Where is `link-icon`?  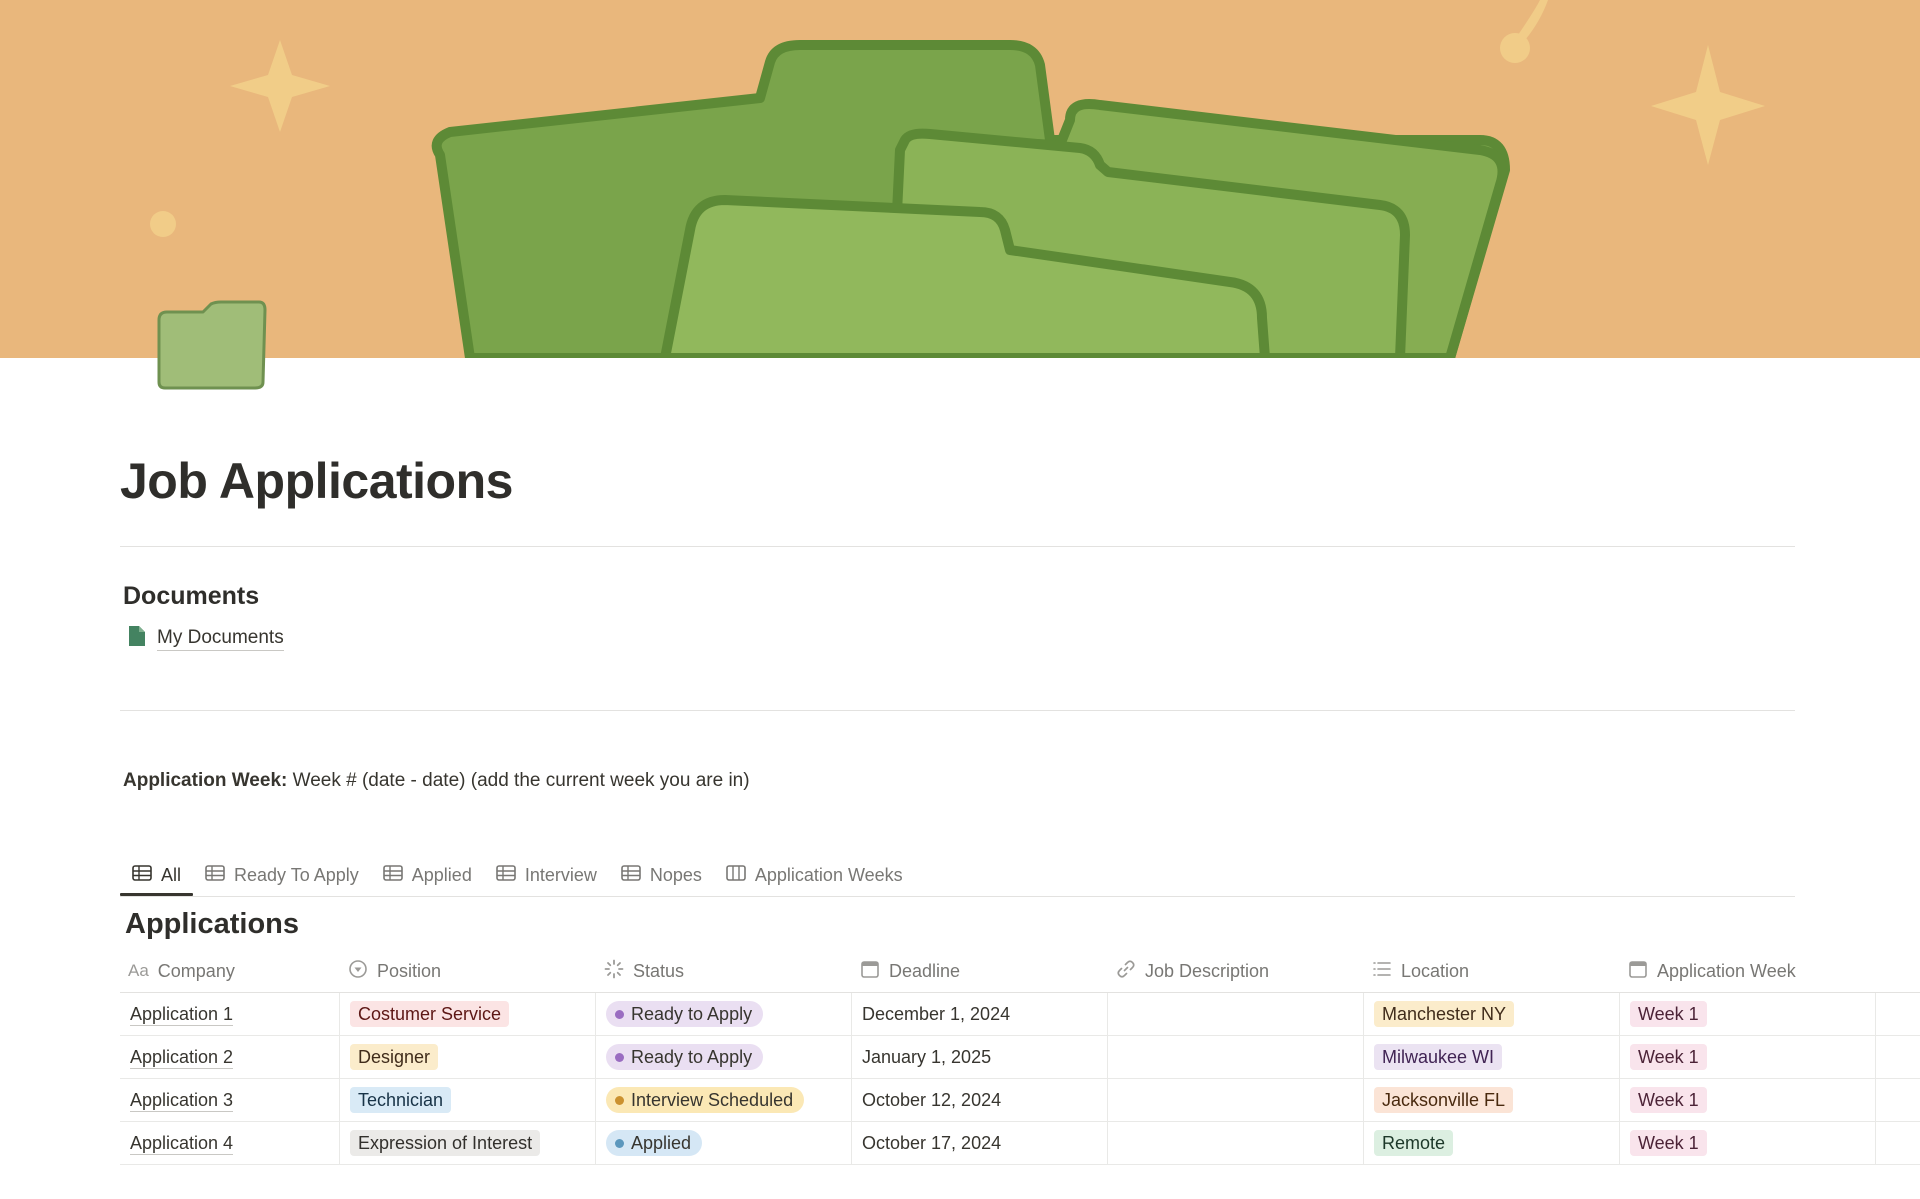 link-icon is located at coordinates (1126, 971).